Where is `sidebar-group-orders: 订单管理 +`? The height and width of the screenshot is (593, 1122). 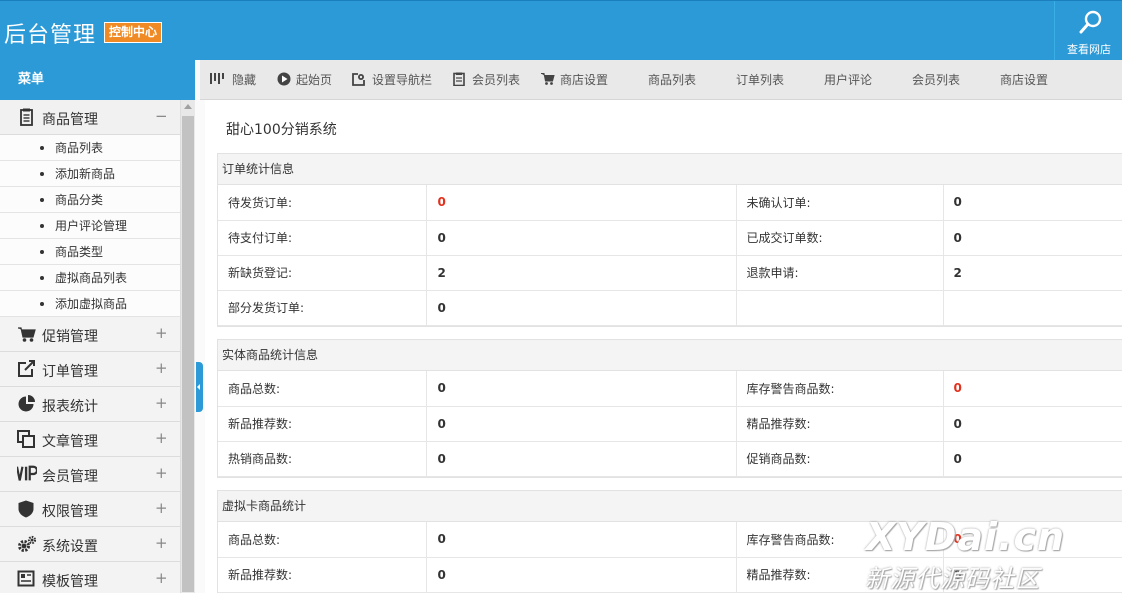
sidebar-group-orders: 订单管理 + is located at coordinates (90, 369).